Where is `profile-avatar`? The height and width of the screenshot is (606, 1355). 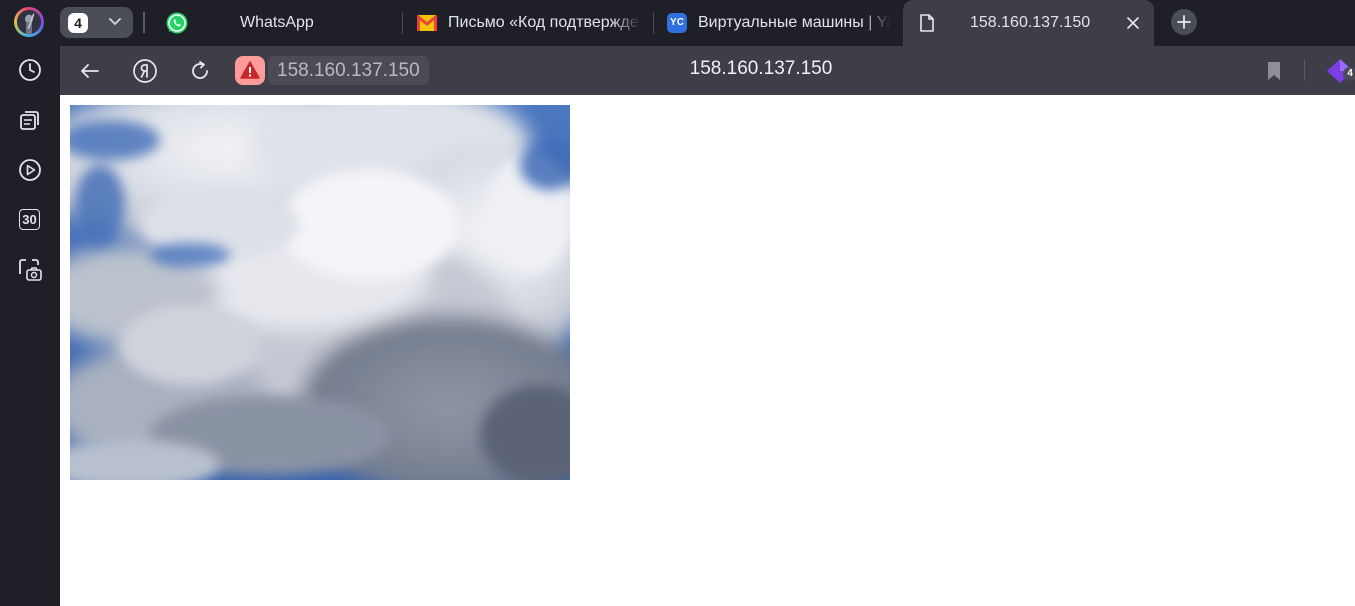 profile-avatar is located at coordinates (29, 22).